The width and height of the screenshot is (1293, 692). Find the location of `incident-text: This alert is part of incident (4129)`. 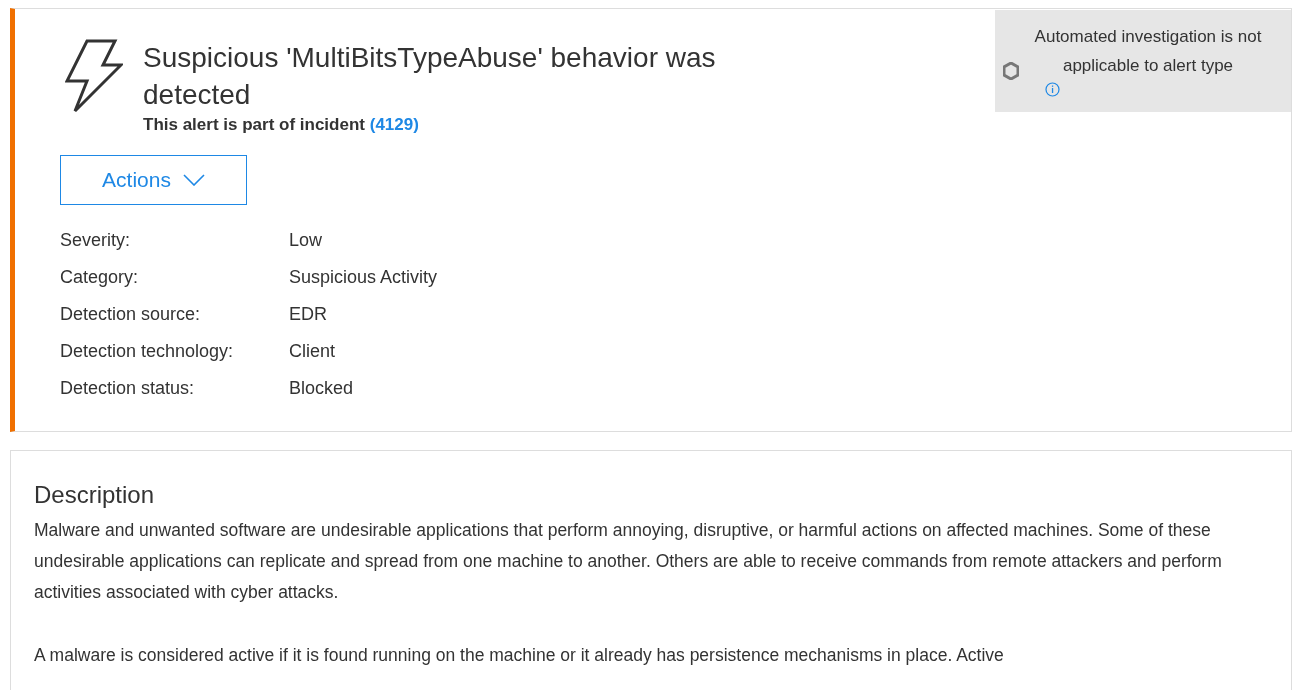

incident-text: This alert is part of incident (4129) is located at coordinates (281, 125).